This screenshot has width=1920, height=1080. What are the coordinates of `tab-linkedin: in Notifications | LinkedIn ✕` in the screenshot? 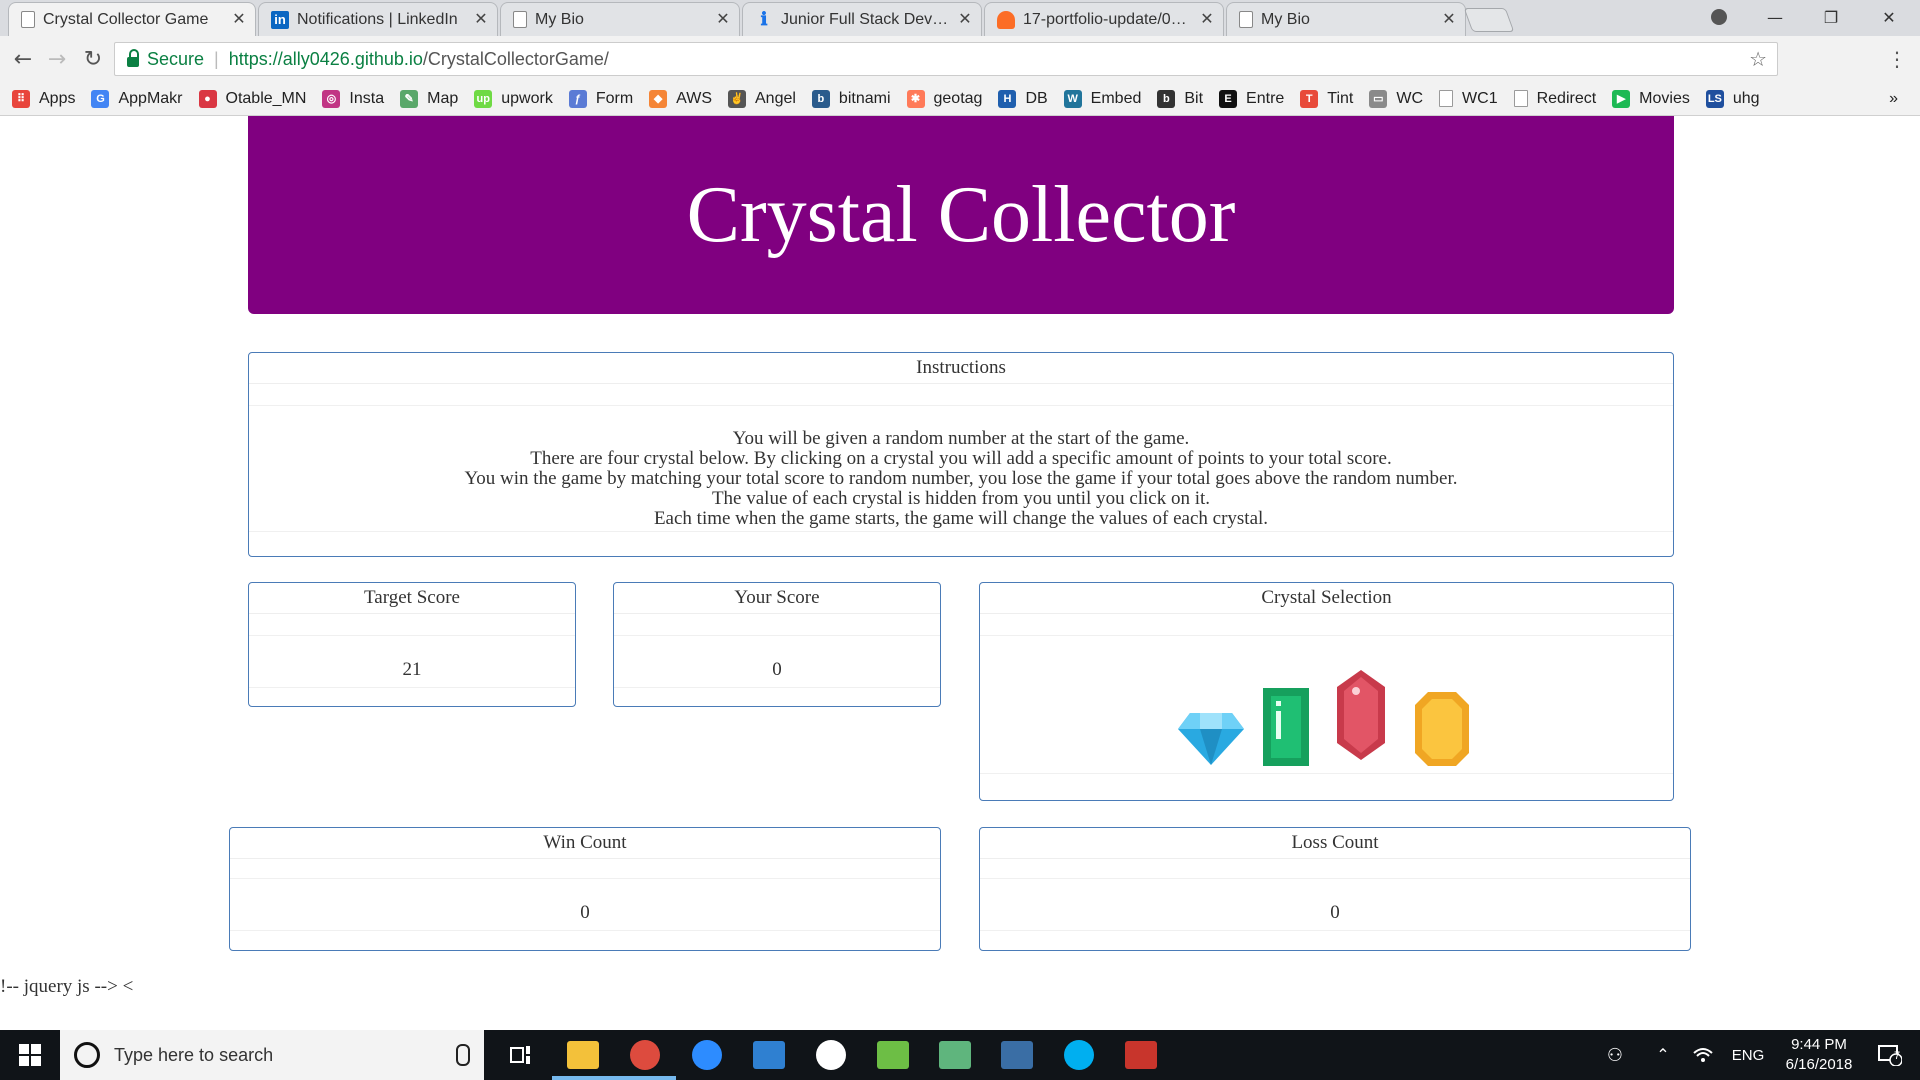 It's located at (378, 19).